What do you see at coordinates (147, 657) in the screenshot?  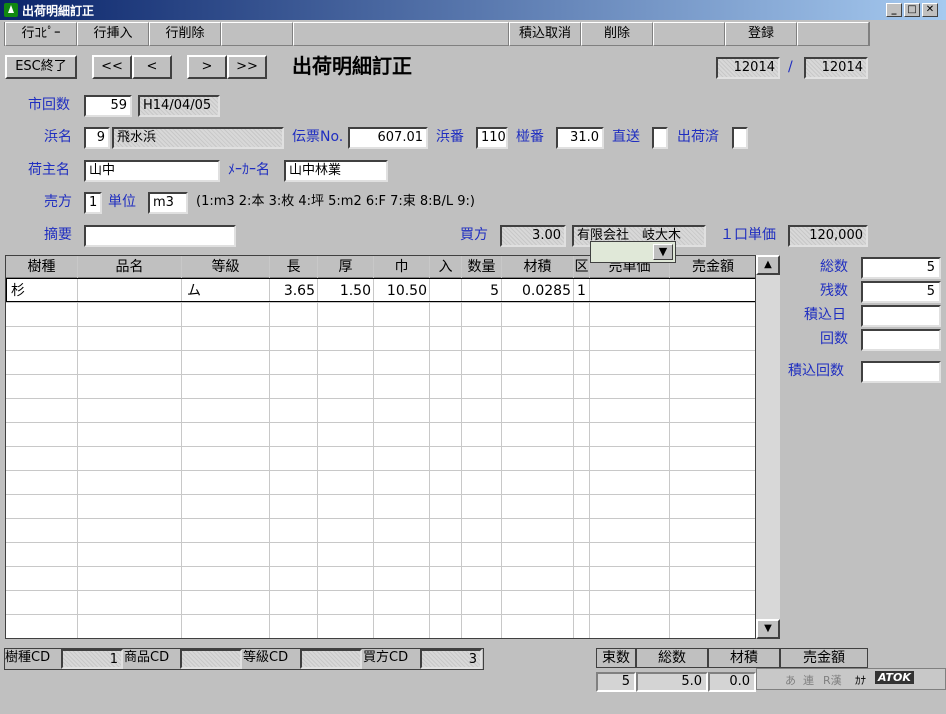 I see `product-cd-label: 商品CD` at bounding box center [147, 657].